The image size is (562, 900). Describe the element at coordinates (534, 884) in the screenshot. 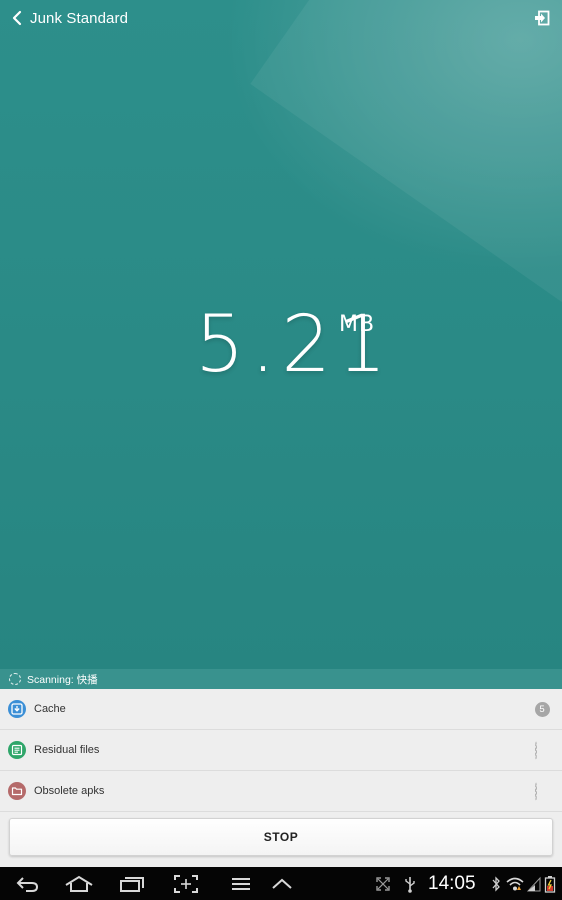

I see `signal-icon` at that location.